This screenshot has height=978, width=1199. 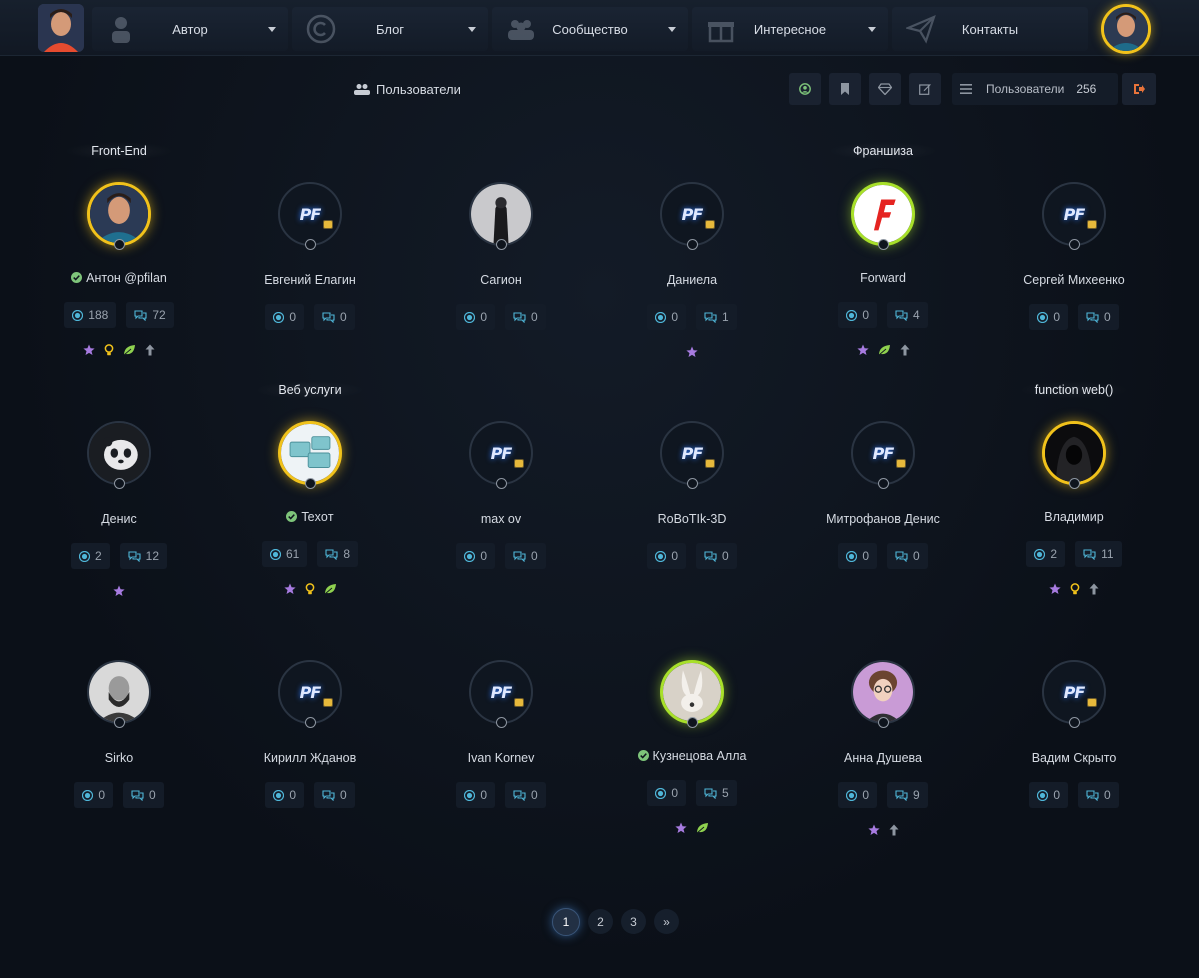 I want to click on user-name: RoBoTIk-3D, so click(x=692, y=519).